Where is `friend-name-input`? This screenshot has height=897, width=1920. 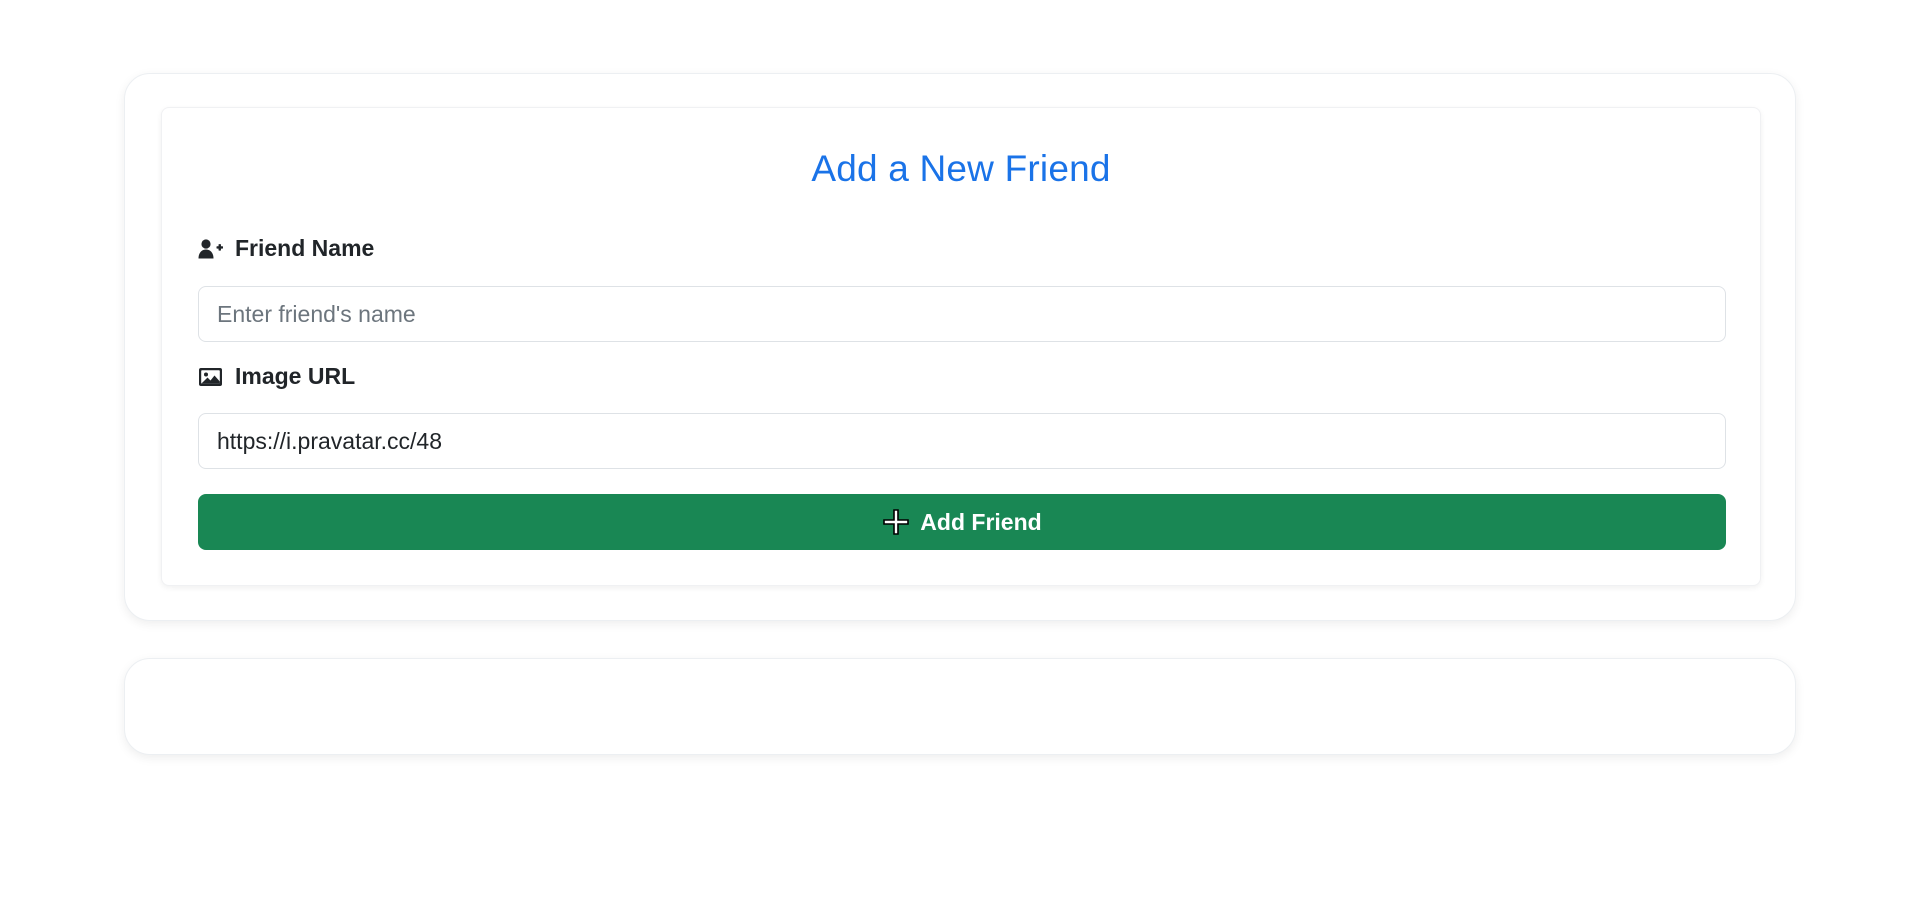
friend-name-input is located at coordinates (962, 314).